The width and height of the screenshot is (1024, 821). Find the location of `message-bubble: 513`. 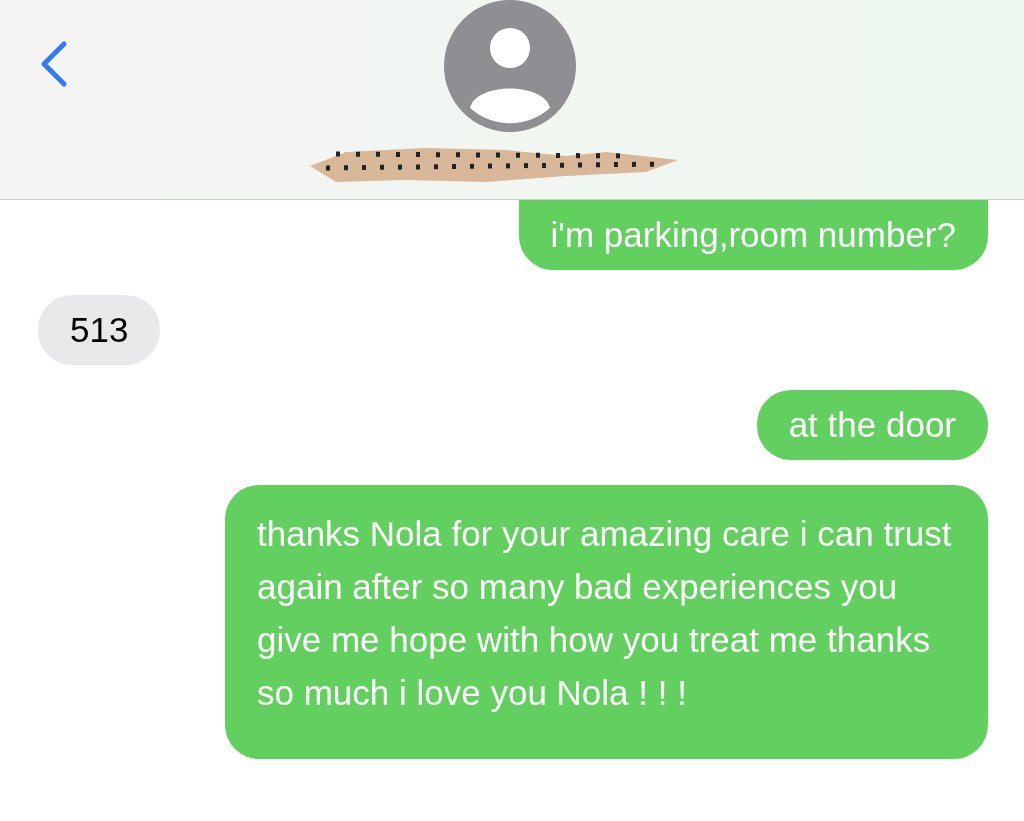

message-bubble: 513 is located at coordinates (99, 330).